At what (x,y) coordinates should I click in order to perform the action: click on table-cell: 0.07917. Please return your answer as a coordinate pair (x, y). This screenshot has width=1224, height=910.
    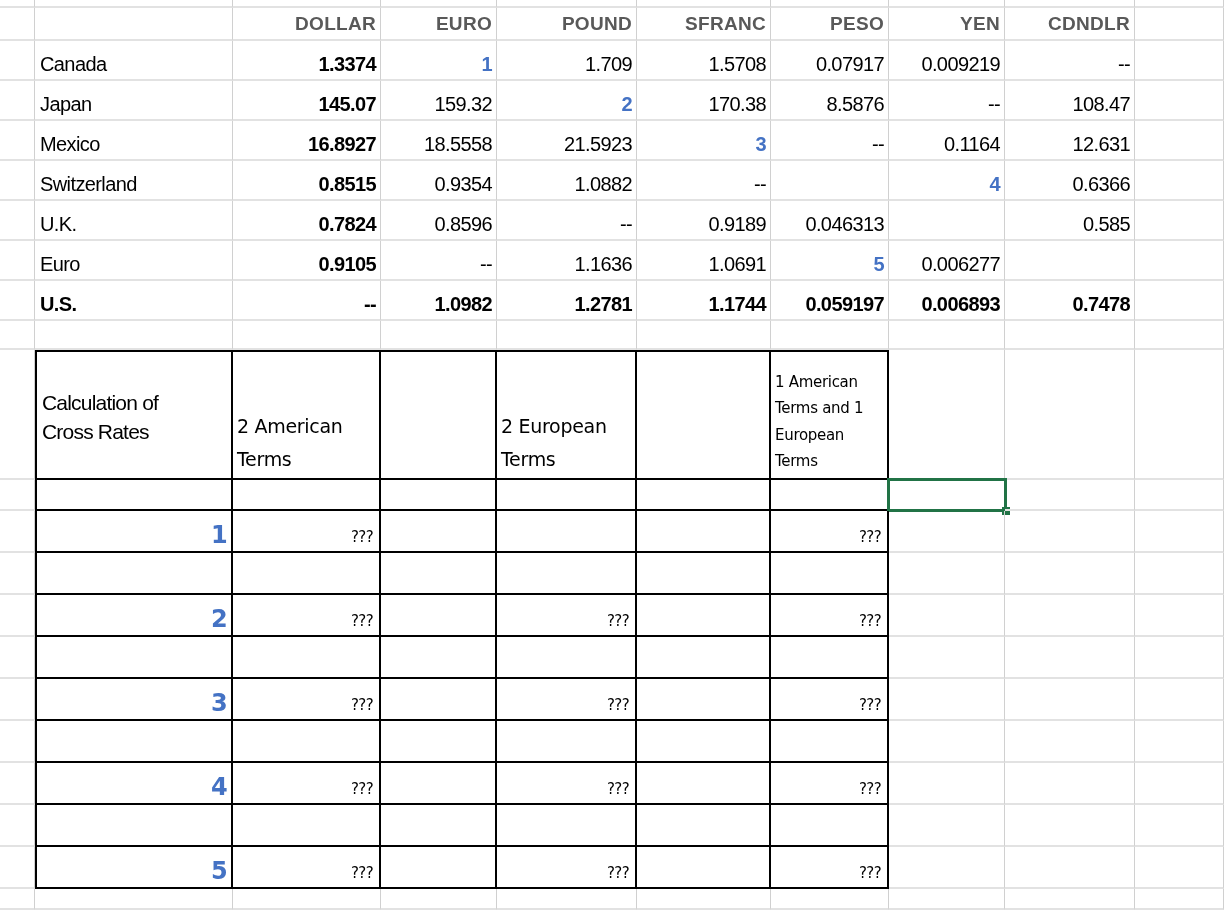
    Looking at the image, I should click on (830, 61).